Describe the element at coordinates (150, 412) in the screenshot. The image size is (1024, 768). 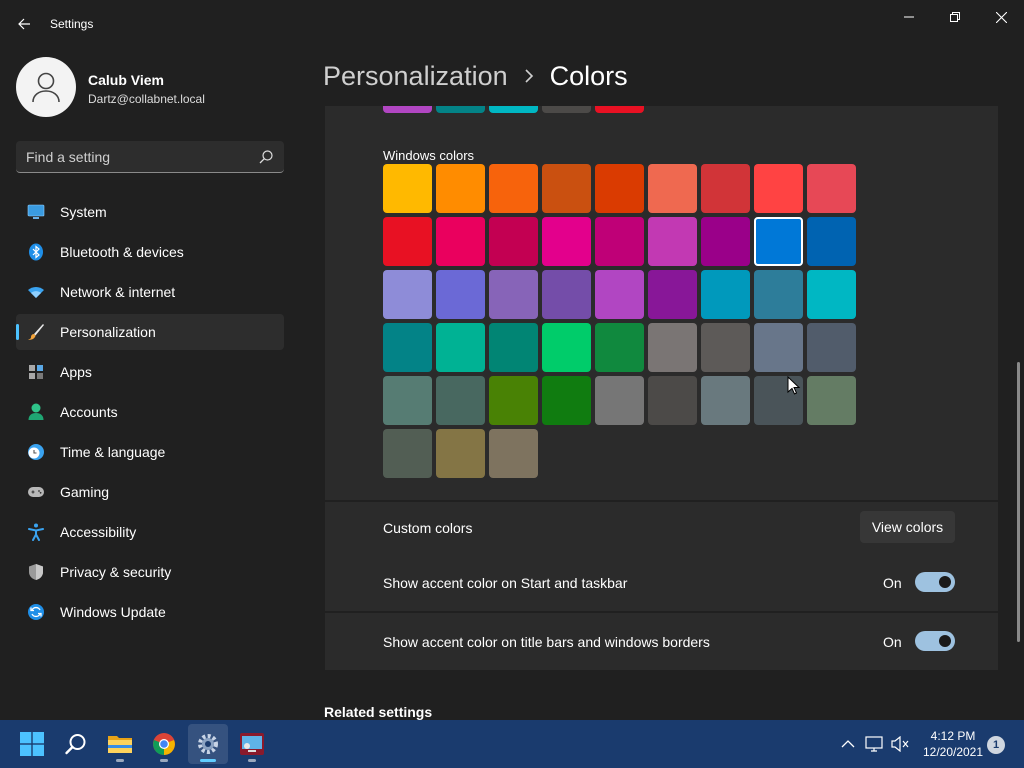
I see `sidebar-item-accounts: Accounts` at that location.